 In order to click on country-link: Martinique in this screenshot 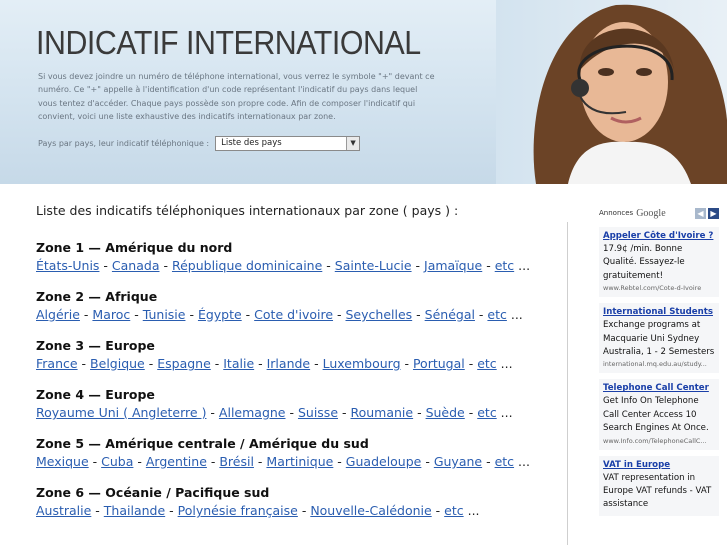, I will do `click(299, 461)`.